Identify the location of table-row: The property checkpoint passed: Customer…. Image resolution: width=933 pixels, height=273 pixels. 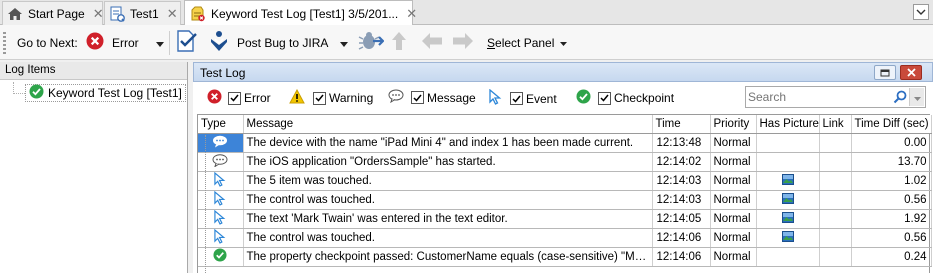
(565, 257).